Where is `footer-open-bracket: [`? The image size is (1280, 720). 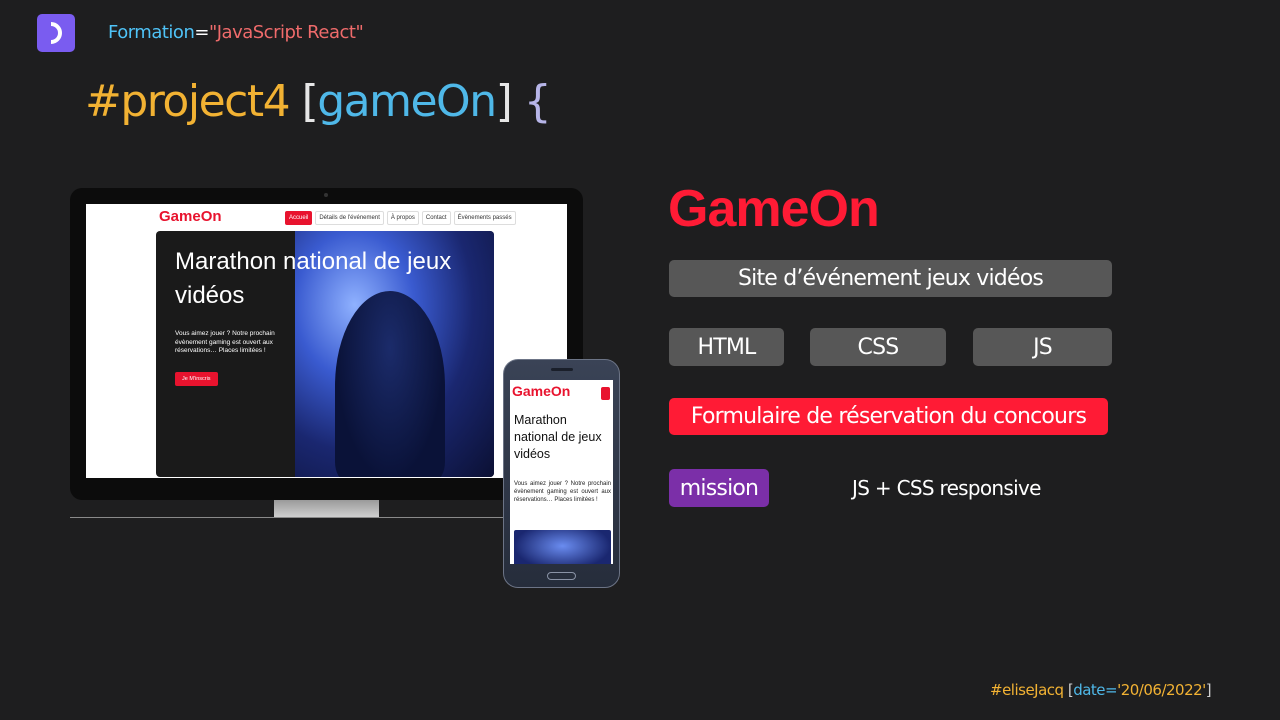 footer-open-bracket: [ is located at coordinates (1068, 690).